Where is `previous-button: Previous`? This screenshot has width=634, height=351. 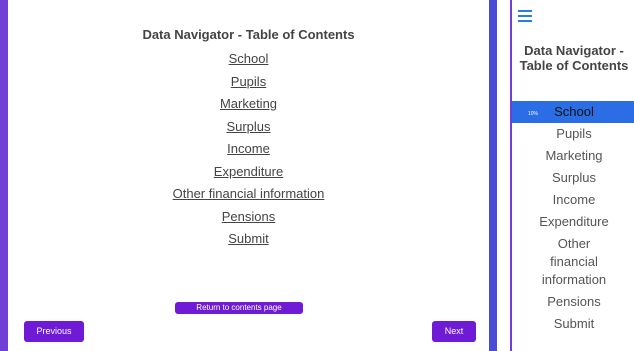 previous-button: Previous is located at coordinates (54, 331).